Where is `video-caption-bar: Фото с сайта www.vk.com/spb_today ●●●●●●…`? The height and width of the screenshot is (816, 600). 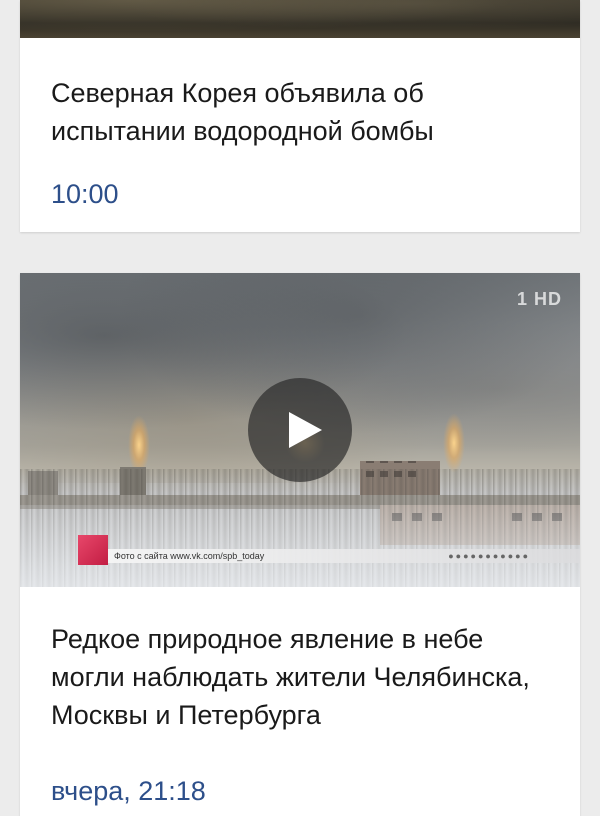
video-caption-bar: Фото с сайта www.vk.com/spb_today ●●●●●●… is located at coordinates (329, 550).